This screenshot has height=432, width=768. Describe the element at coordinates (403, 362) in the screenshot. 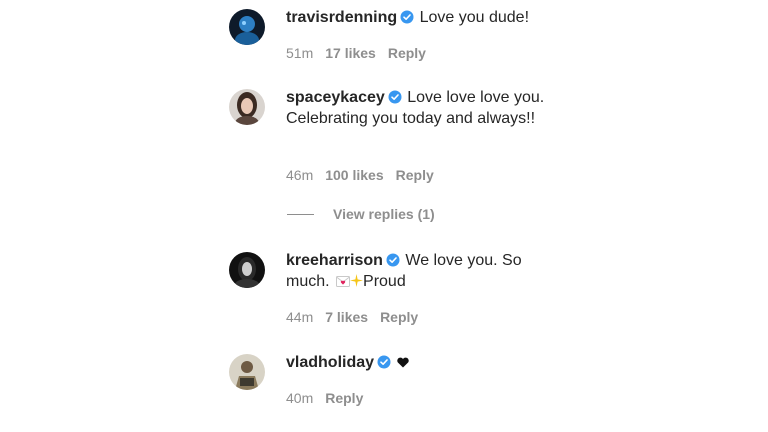

I see `black-heart-icon` at that location.